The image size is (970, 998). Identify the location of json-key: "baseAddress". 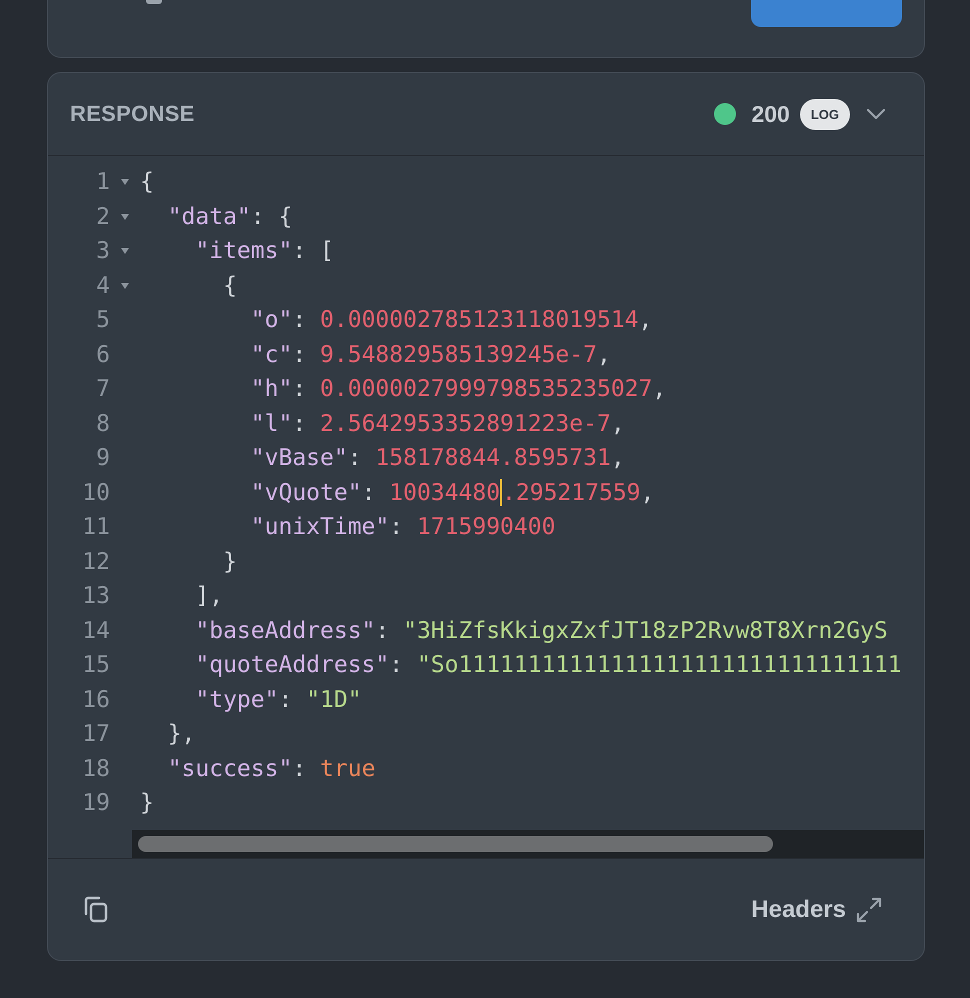
(258, 631).